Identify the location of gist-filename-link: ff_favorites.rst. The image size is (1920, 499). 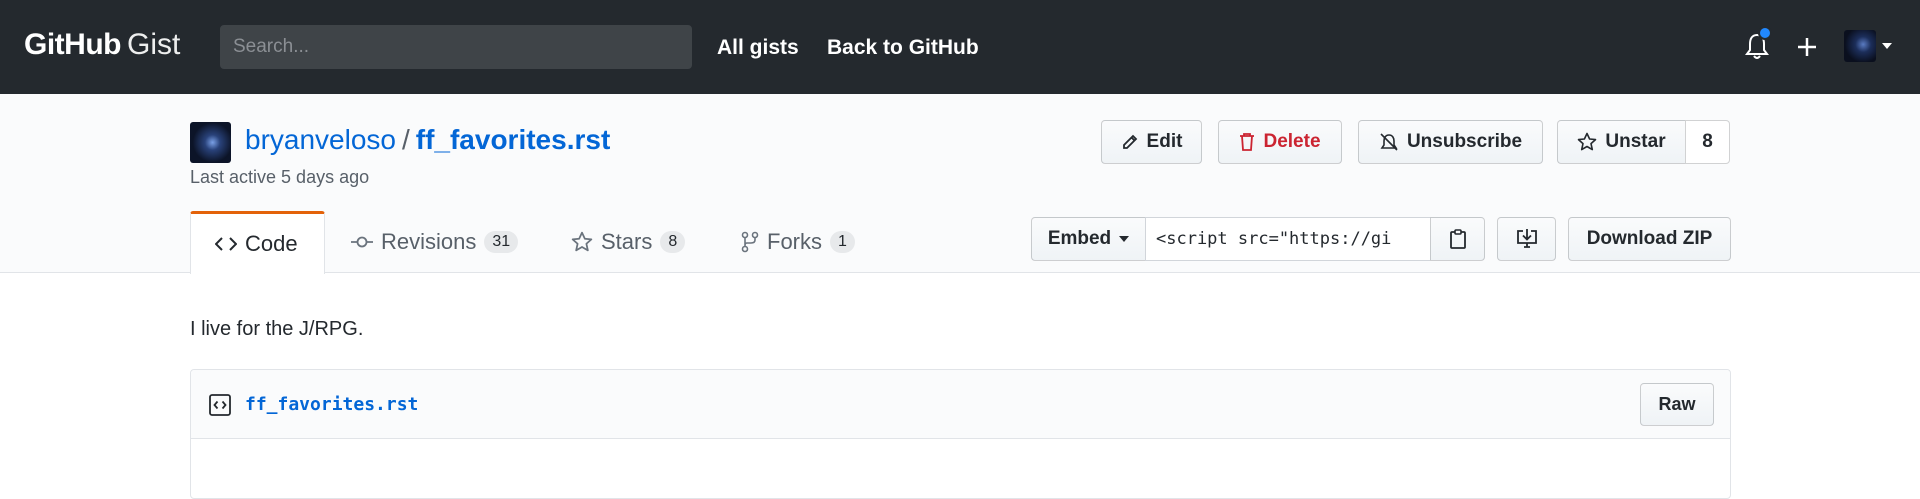
(513, 139).